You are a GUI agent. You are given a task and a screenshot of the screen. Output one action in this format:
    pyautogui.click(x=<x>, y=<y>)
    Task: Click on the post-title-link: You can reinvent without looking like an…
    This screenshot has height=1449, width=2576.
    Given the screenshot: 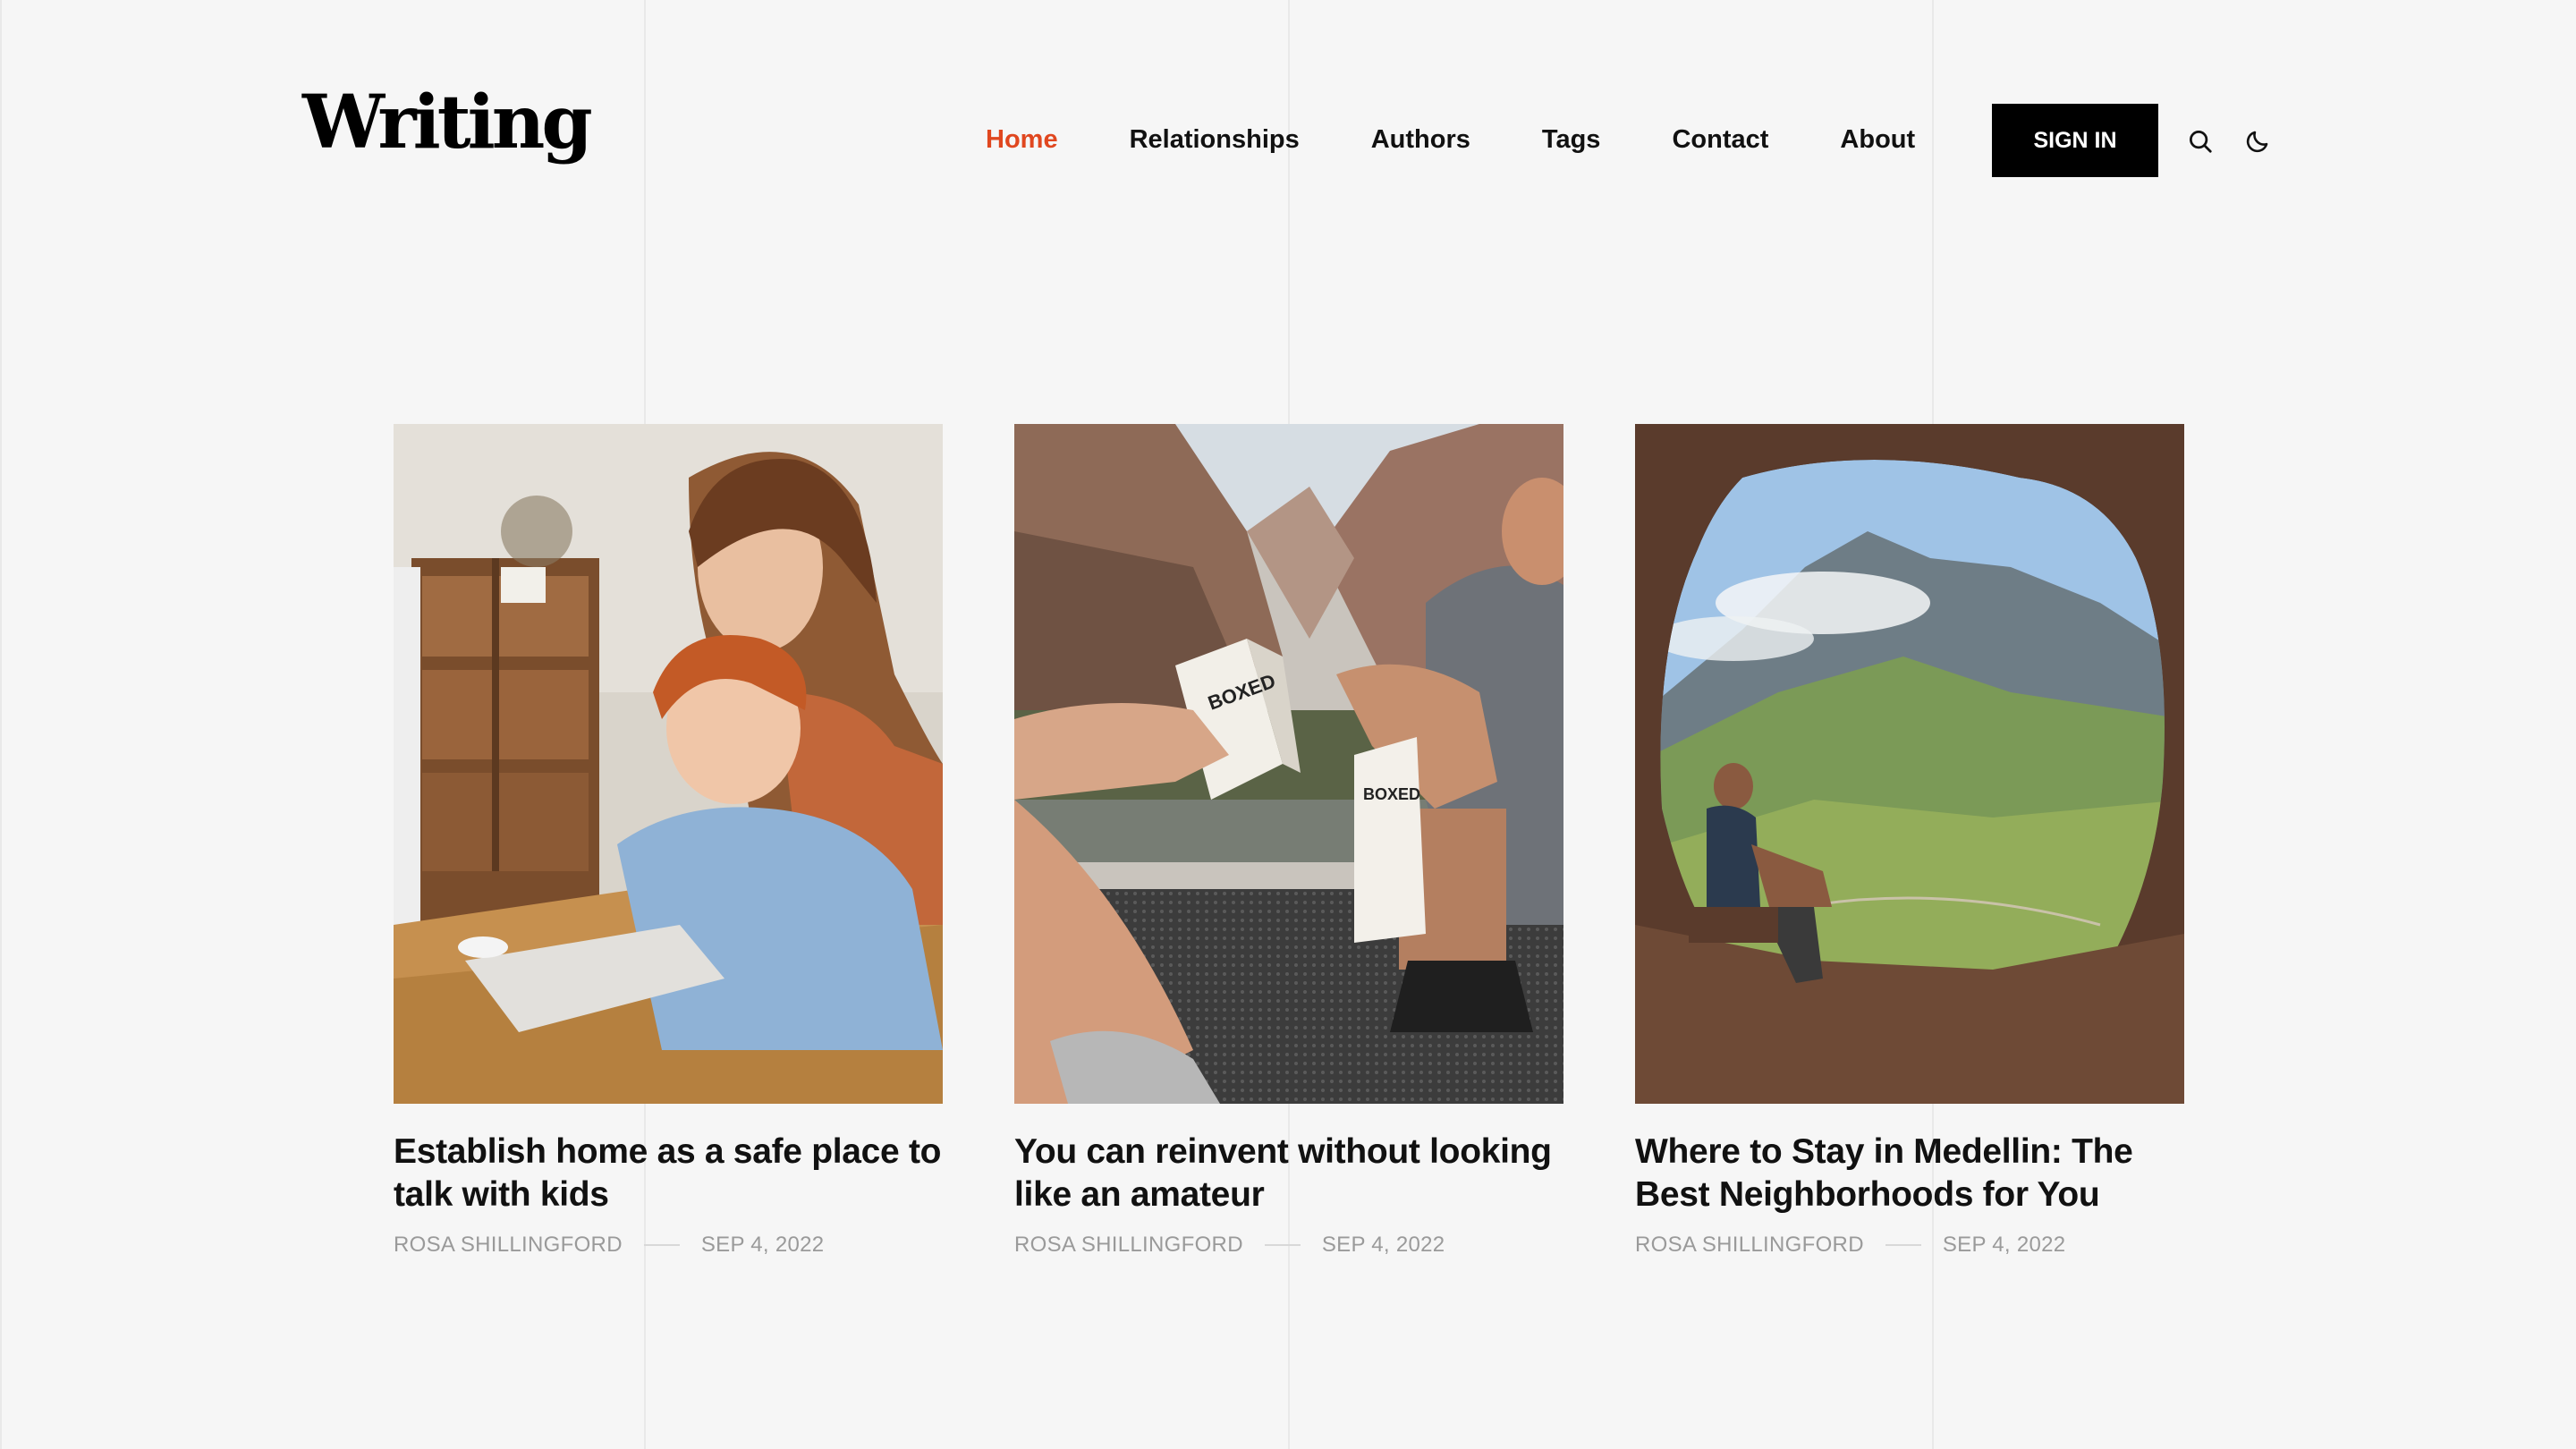 What is the action you would take?
    pyautogui.click(x=1283, y=1173)
    